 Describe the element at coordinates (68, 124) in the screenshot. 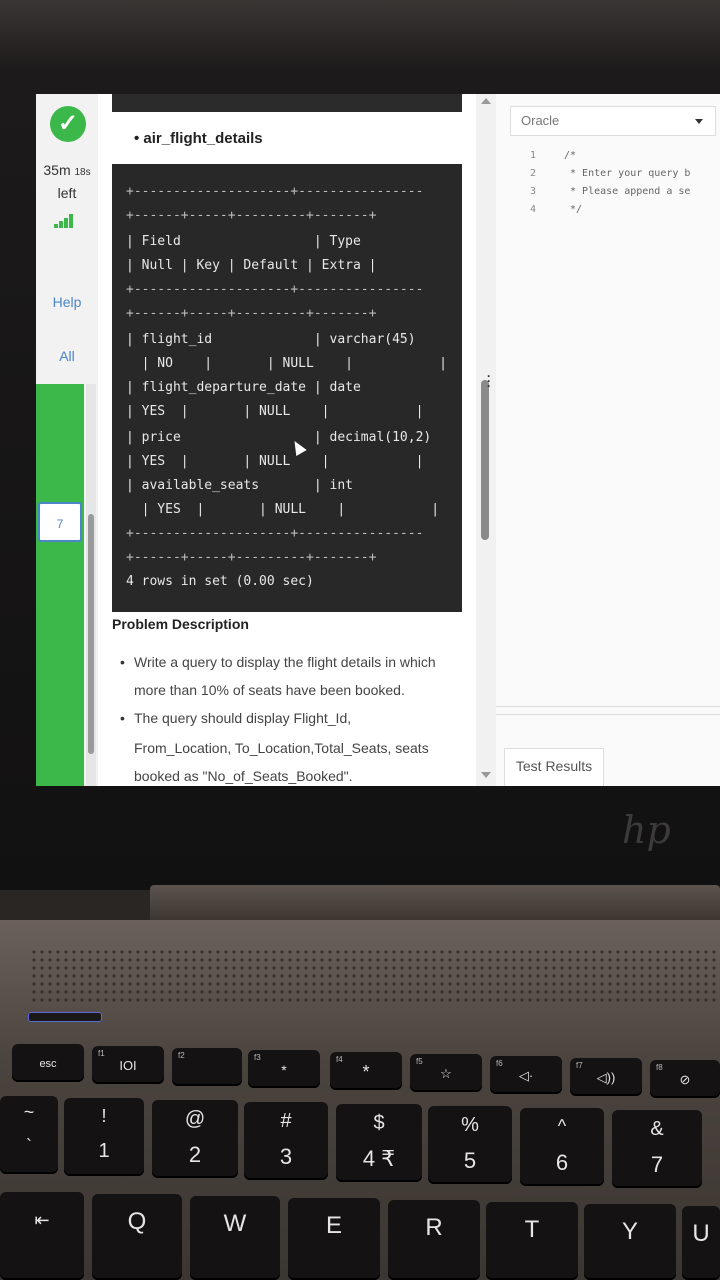

I see `check-icon: ✓` at that location.